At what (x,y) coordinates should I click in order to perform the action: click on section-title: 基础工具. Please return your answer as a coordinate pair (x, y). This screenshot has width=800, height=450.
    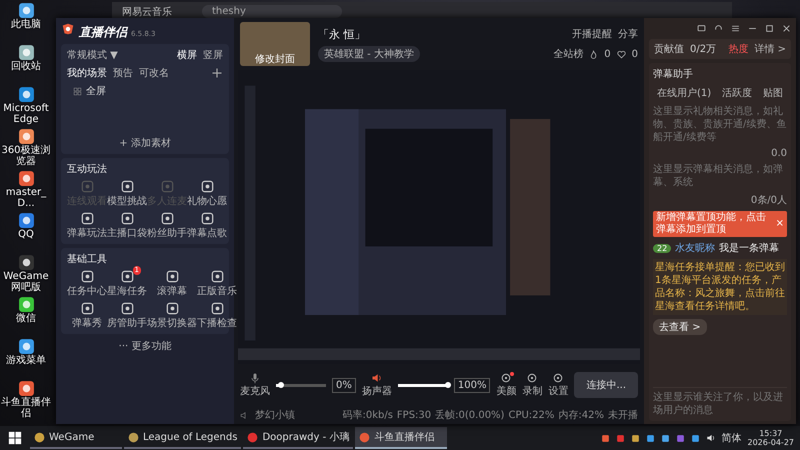
    Looking at the image, I should click on (87, 259).